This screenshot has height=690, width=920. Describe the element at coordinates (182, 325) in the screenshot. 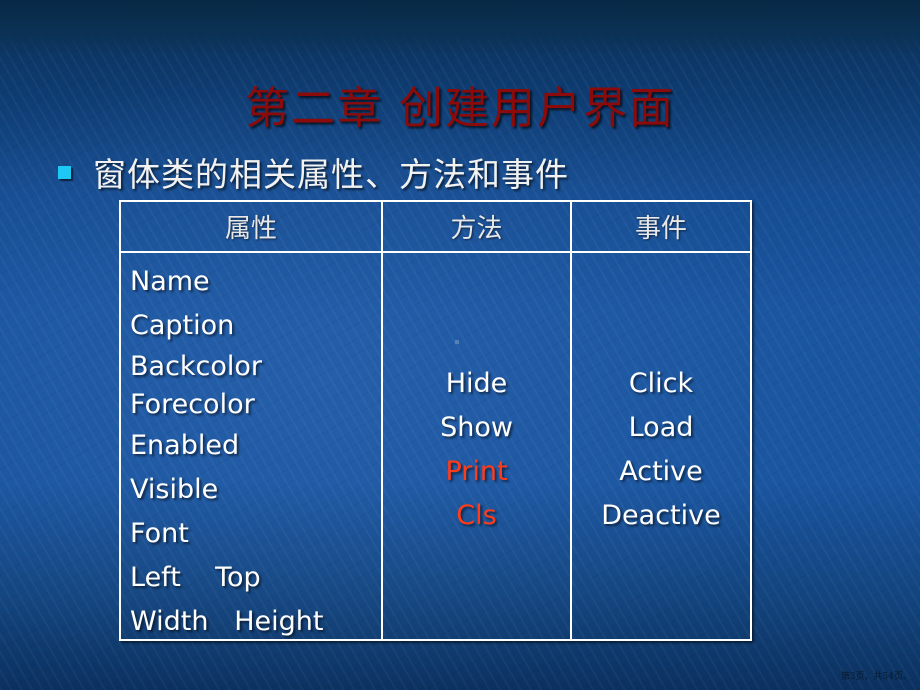

I see `property-item: Caption` at that location.